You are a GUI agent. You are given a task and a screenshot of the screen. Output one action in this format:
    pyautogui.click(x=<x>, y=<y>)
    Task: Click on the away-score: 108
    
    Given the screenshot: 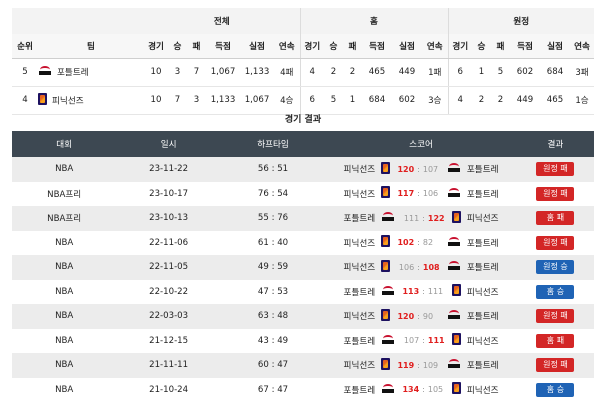 What is the action you would take?
    pyautogui.click(x=431, y=267)
    